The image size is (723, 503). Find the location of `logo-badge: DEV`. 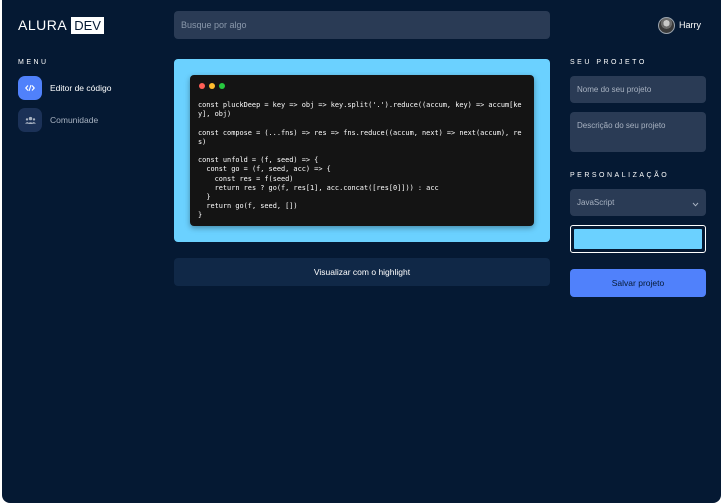

logo-badge: DEV is located at coordinates (87, 25).